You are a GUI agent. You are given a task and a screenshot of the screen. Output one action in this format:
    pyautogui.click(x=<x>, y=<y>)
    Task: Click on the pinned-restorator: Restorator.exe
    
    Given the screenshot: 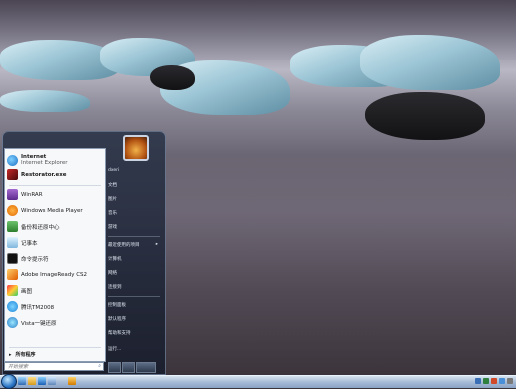 What is the action you would take?
    pyautogui.click(x=55, y=174)
    